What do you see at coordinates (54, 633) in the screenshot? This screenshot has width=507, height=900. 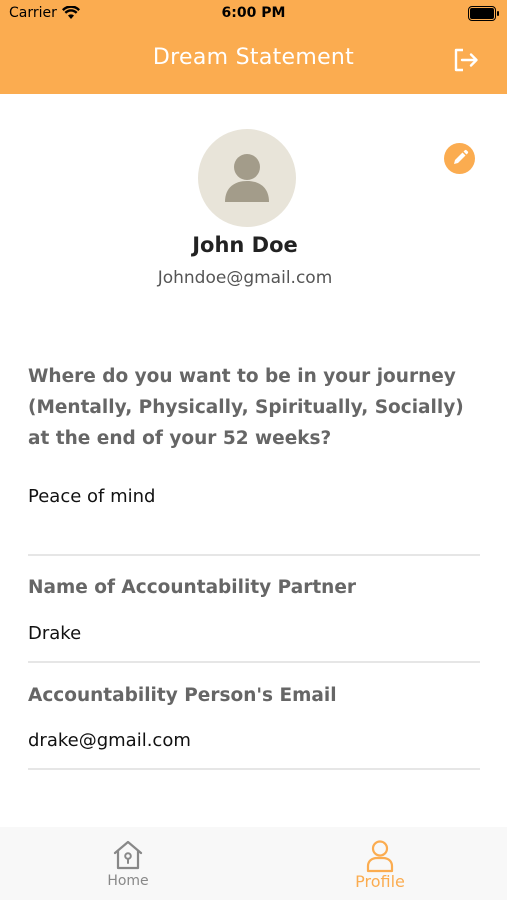 I see `partner-name-field: Drake` at bounding box center [54, 633].